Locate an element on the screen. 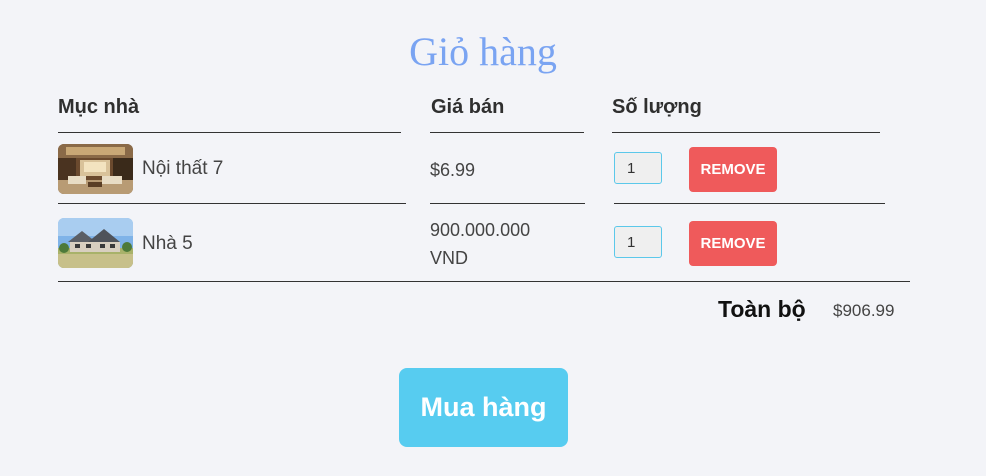 The width and height of the screenshot is (986, 476). column-header-quantity: Số lượng is located at coordinates (657, 107).